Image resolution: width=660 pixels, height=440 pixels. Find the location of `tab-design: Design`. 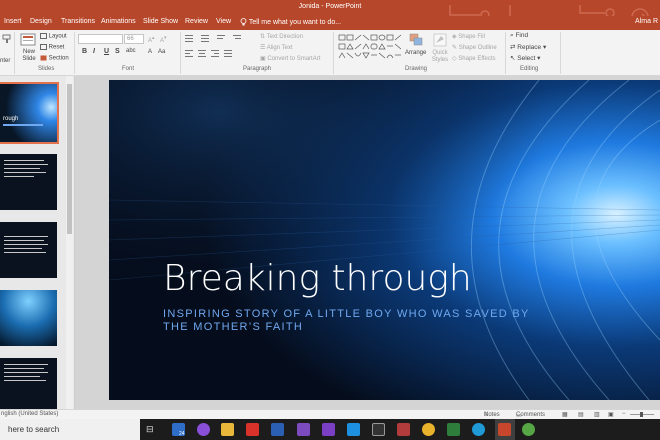

tab-design: Design is located at coordinates (41, 21).